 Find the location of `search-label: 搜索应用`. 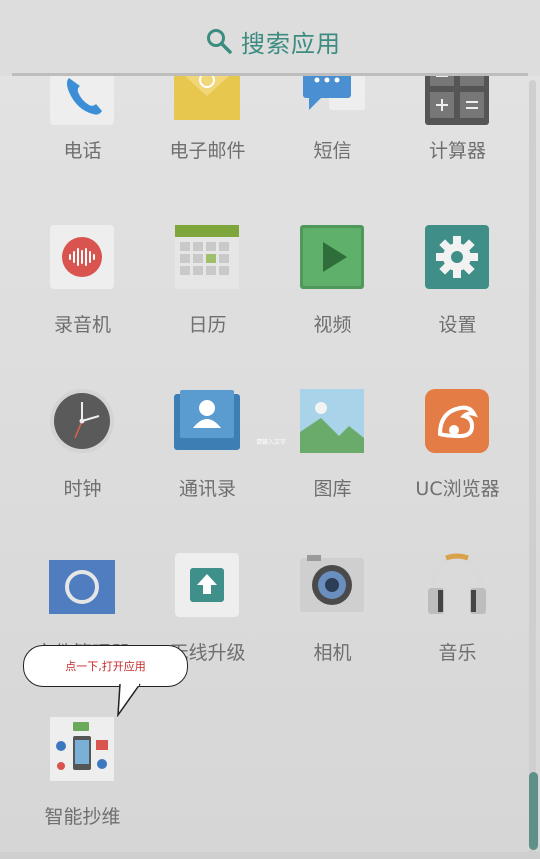

search-label: 搜索应用 is located at coordinates (291, 43).